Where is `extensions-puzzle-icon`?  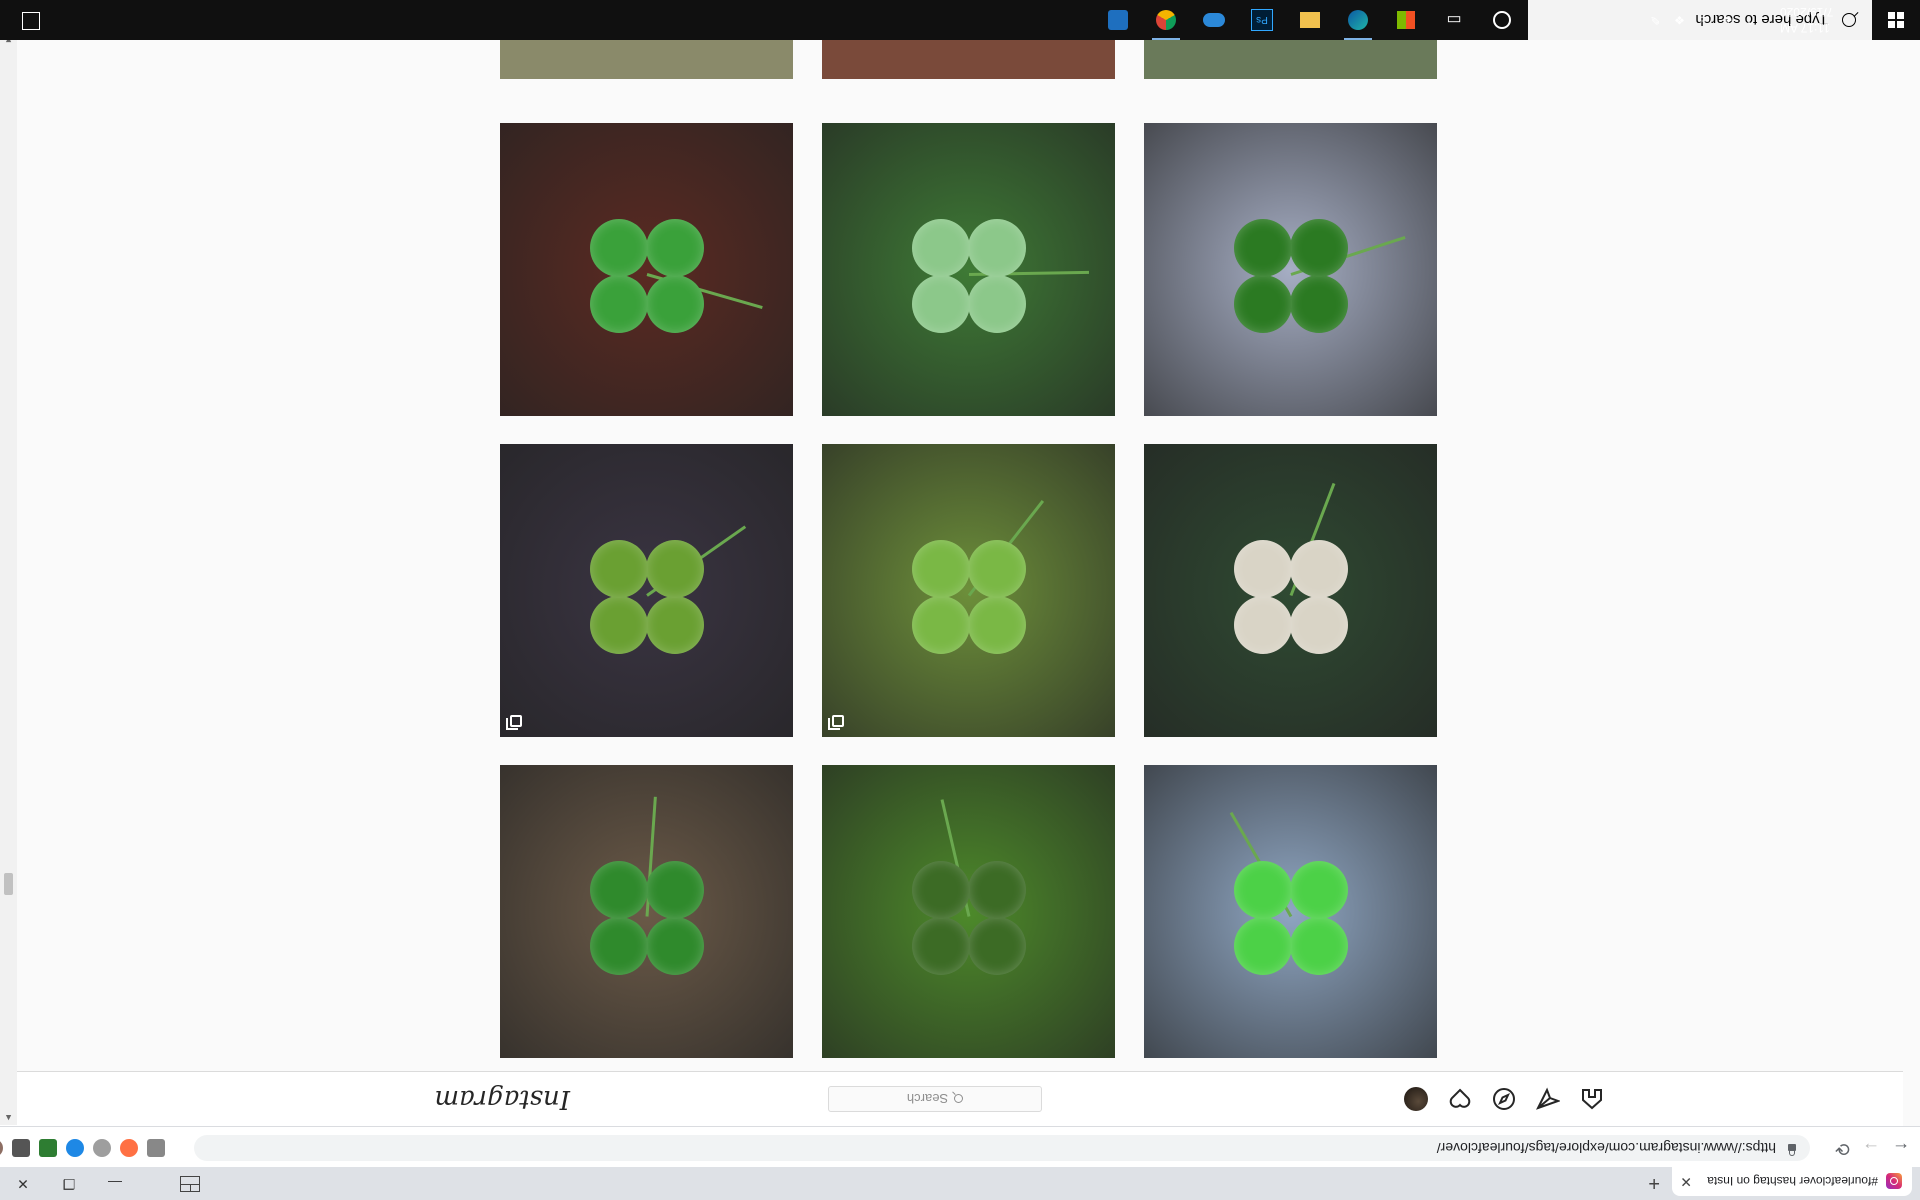 extensions-puzzle-icon is located at coordinates (21, 1148).